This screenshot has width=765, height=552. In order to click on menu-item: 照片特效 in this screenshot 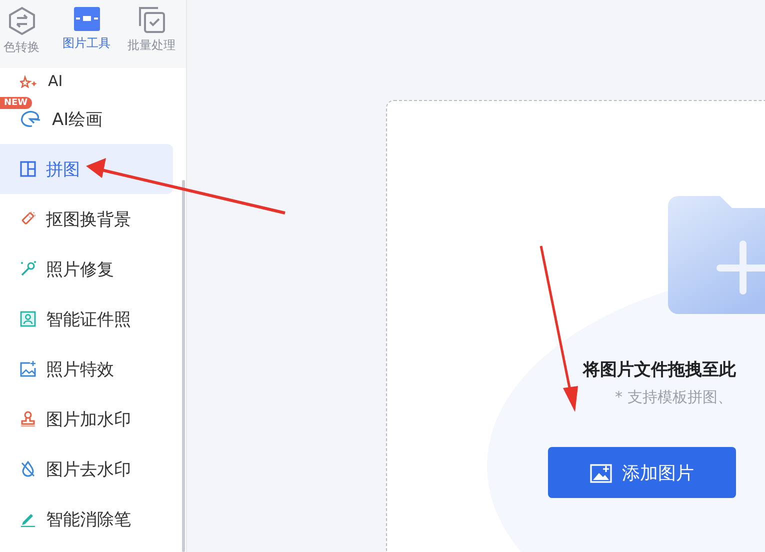, I will do `click(86, 369)`.